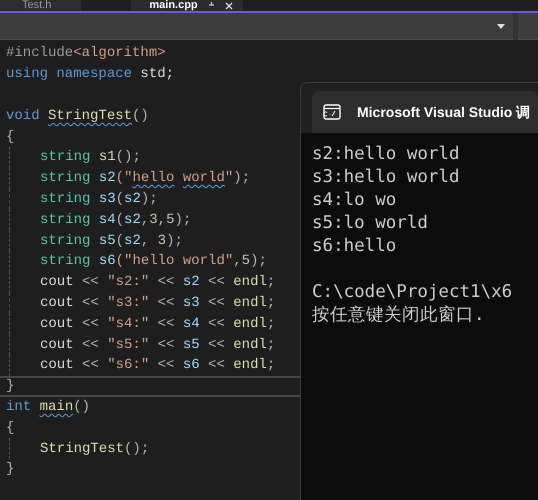 The width and height of the screenshot is (538, 500). I want to click on code-line: string s4(s2,3,5);, so click(115, 220).